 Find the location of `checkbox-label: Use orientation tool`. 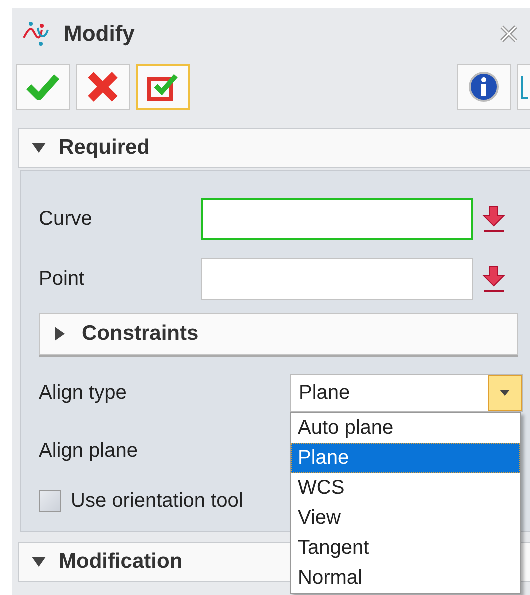

checkbox-label: Use orientation tool is located at coordinates (157, 501).